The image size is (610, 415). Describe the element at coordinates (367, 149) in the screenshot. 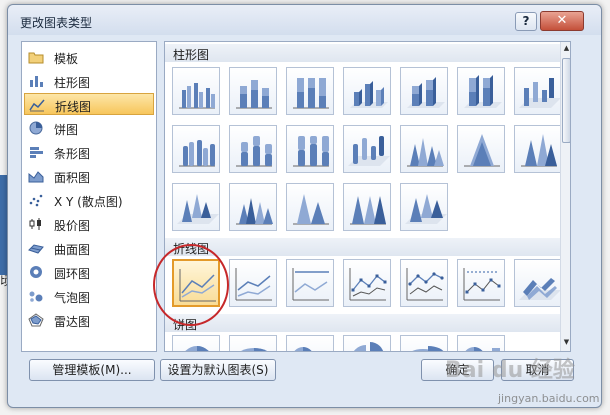

I see `3d-cylinder-option` at that location.